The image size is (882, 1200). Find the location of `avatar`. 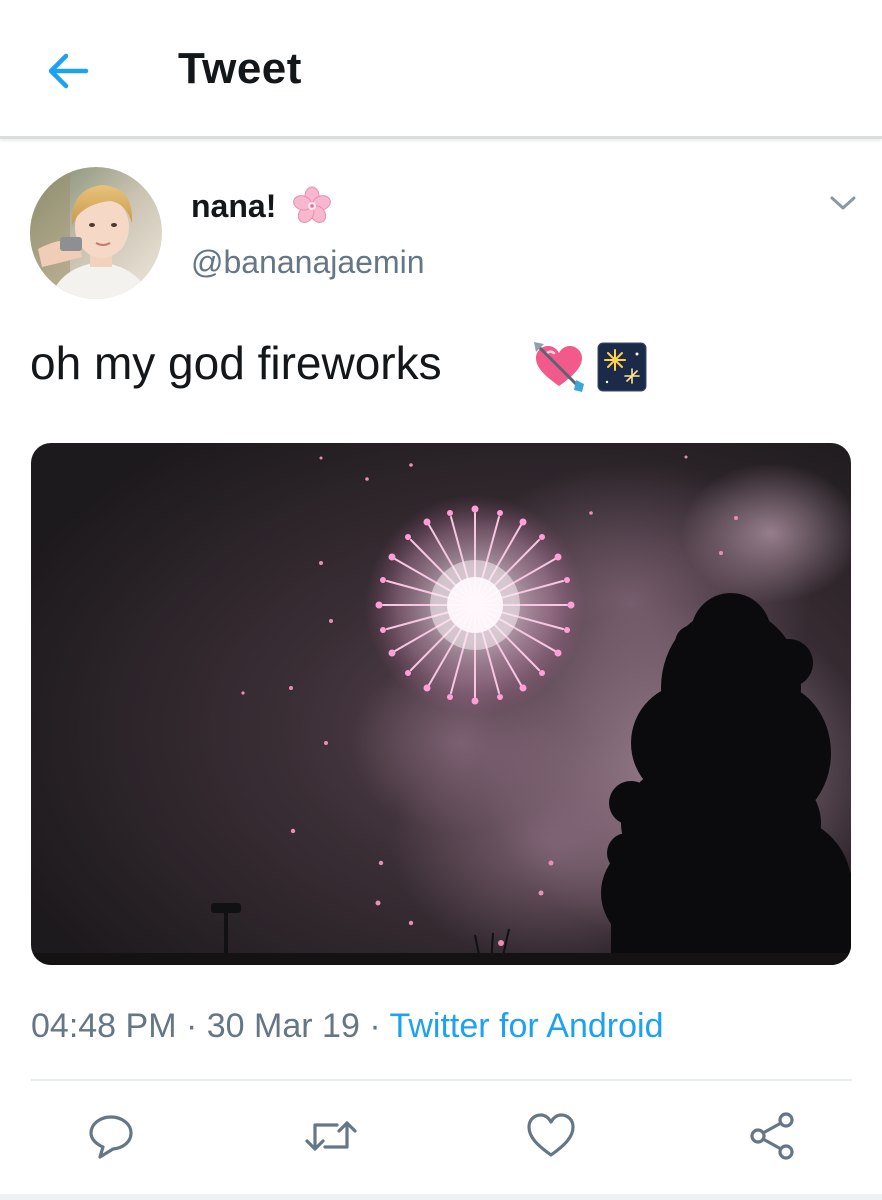

avatar is located at coordinates (96, 233).